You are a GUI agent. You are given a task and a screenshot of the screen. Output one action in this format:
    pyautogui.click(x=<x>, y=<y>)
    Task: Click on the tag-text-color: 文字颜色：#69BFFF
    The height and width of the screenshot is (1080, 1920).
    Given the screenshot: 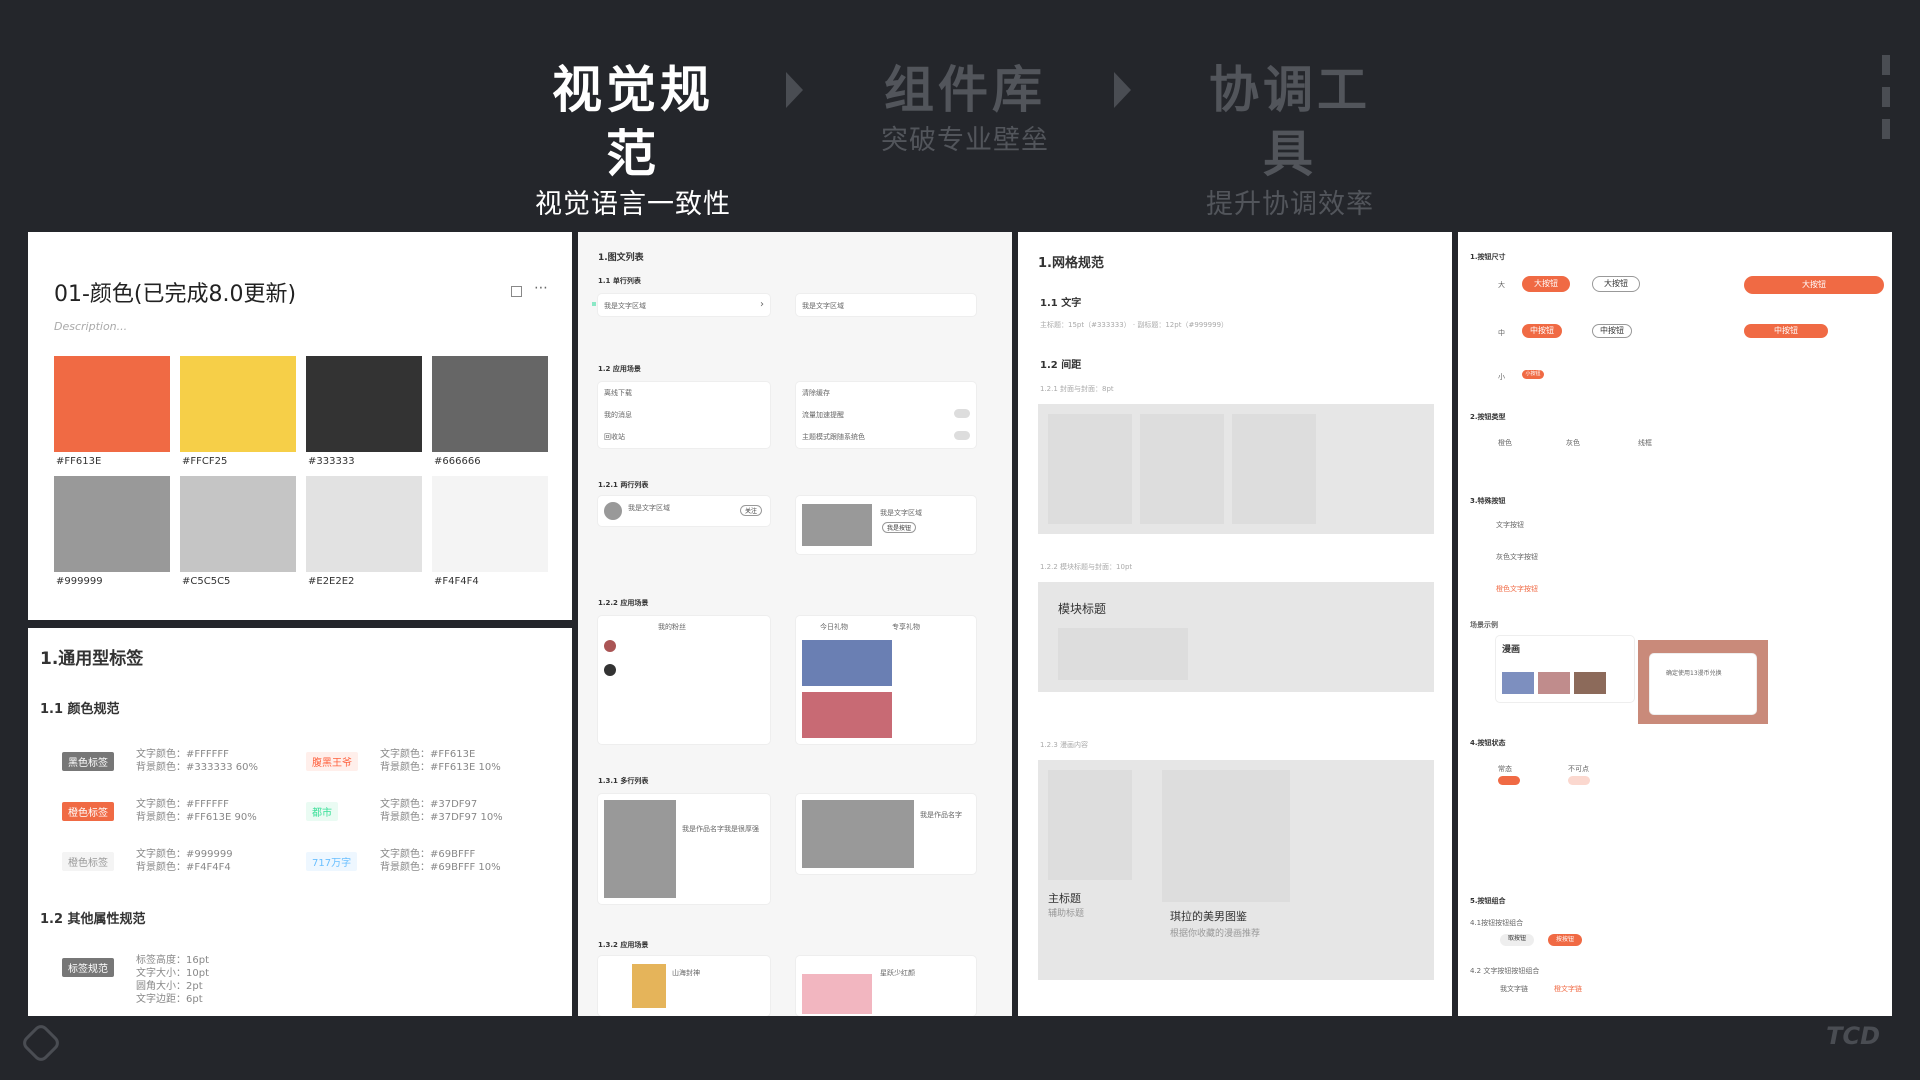 What is the action you would take?
    pyautogui.click(x=428, y=854)
    